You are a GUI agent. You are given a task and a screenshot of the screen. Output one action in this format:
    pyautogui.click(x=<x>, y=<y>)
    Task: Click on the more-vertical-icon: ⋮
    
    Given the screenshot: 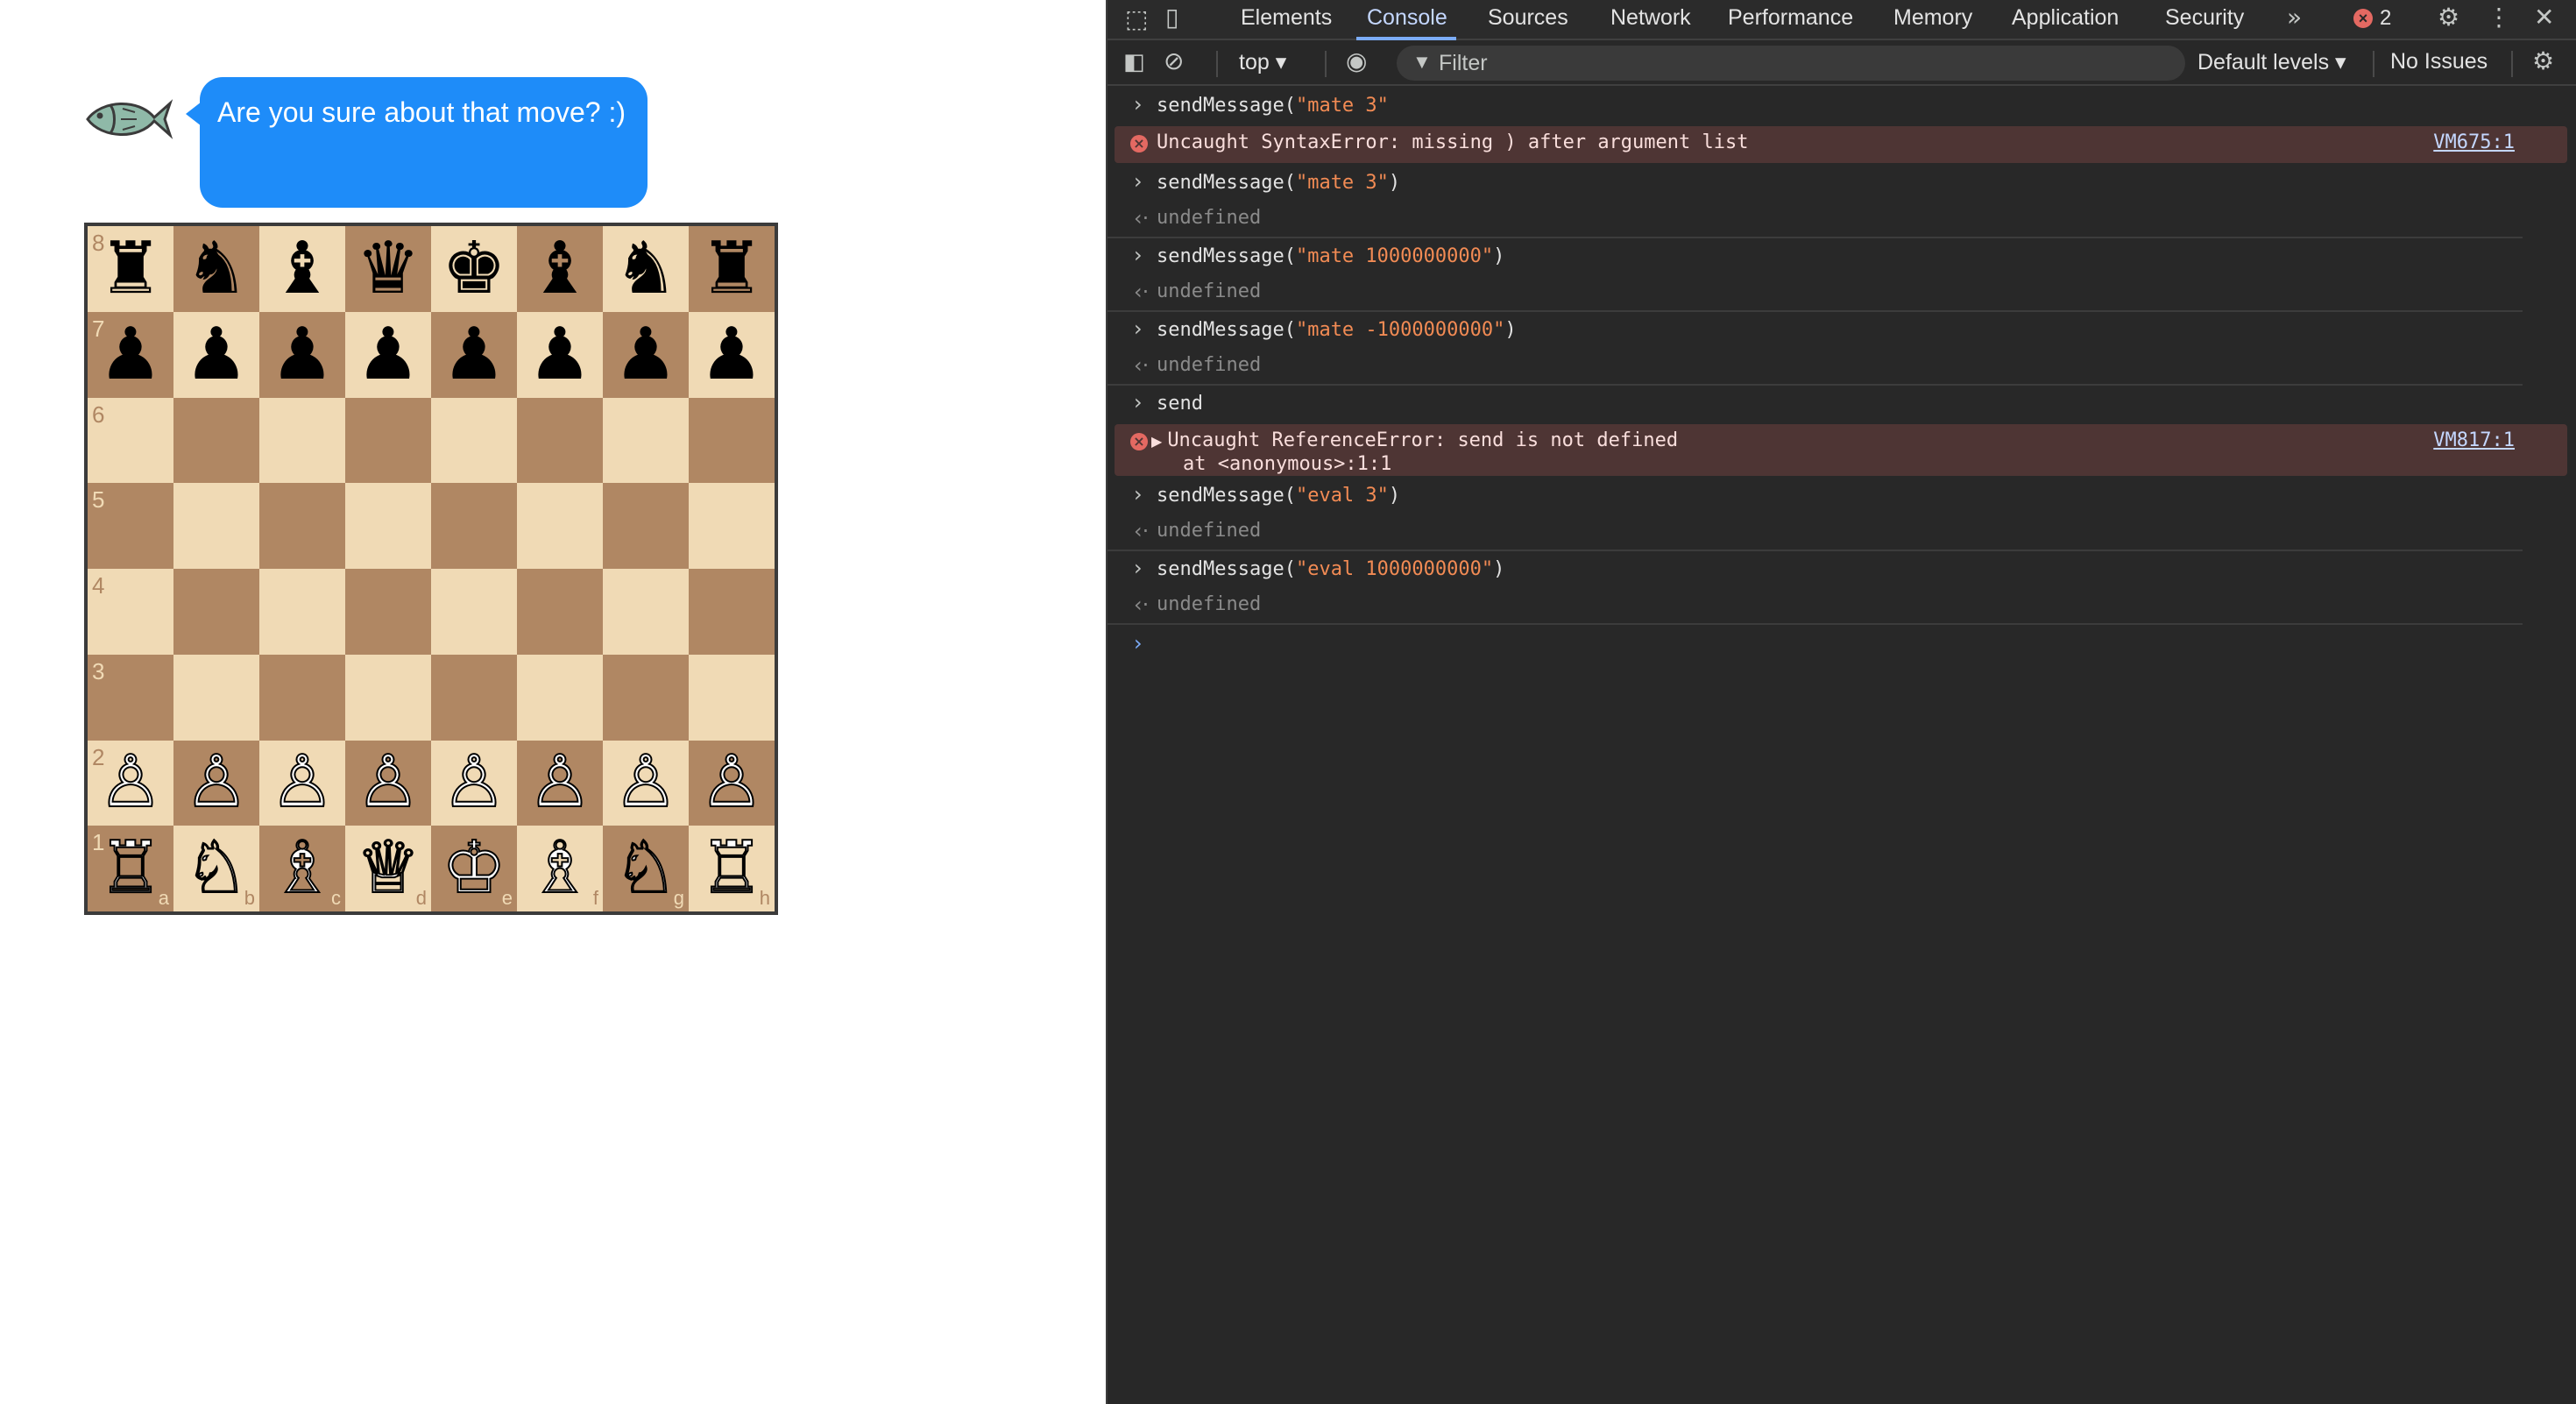 What is the action you would take?
    pyautogui.click(x=2499, y=17)
    